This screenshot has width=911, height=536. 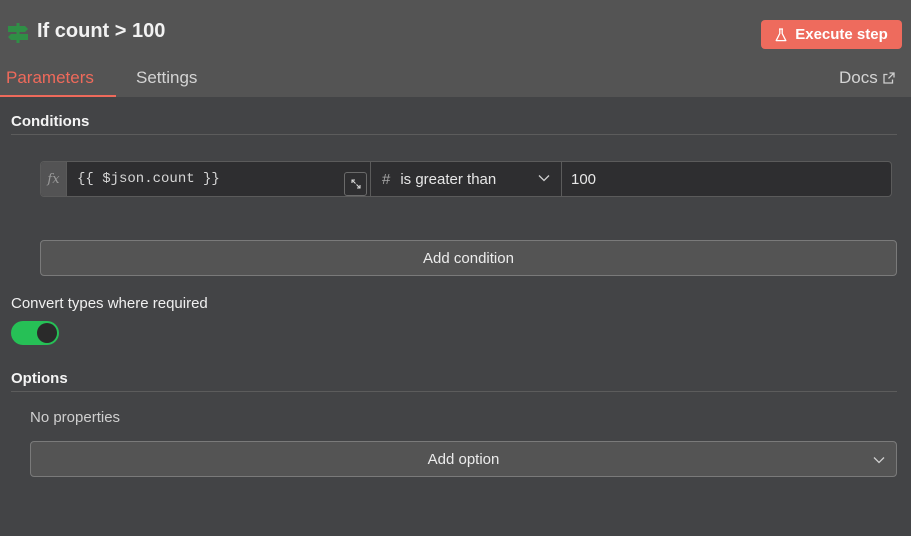 I want to click on no-properties-text: No properties, so click(x=75, y=417).